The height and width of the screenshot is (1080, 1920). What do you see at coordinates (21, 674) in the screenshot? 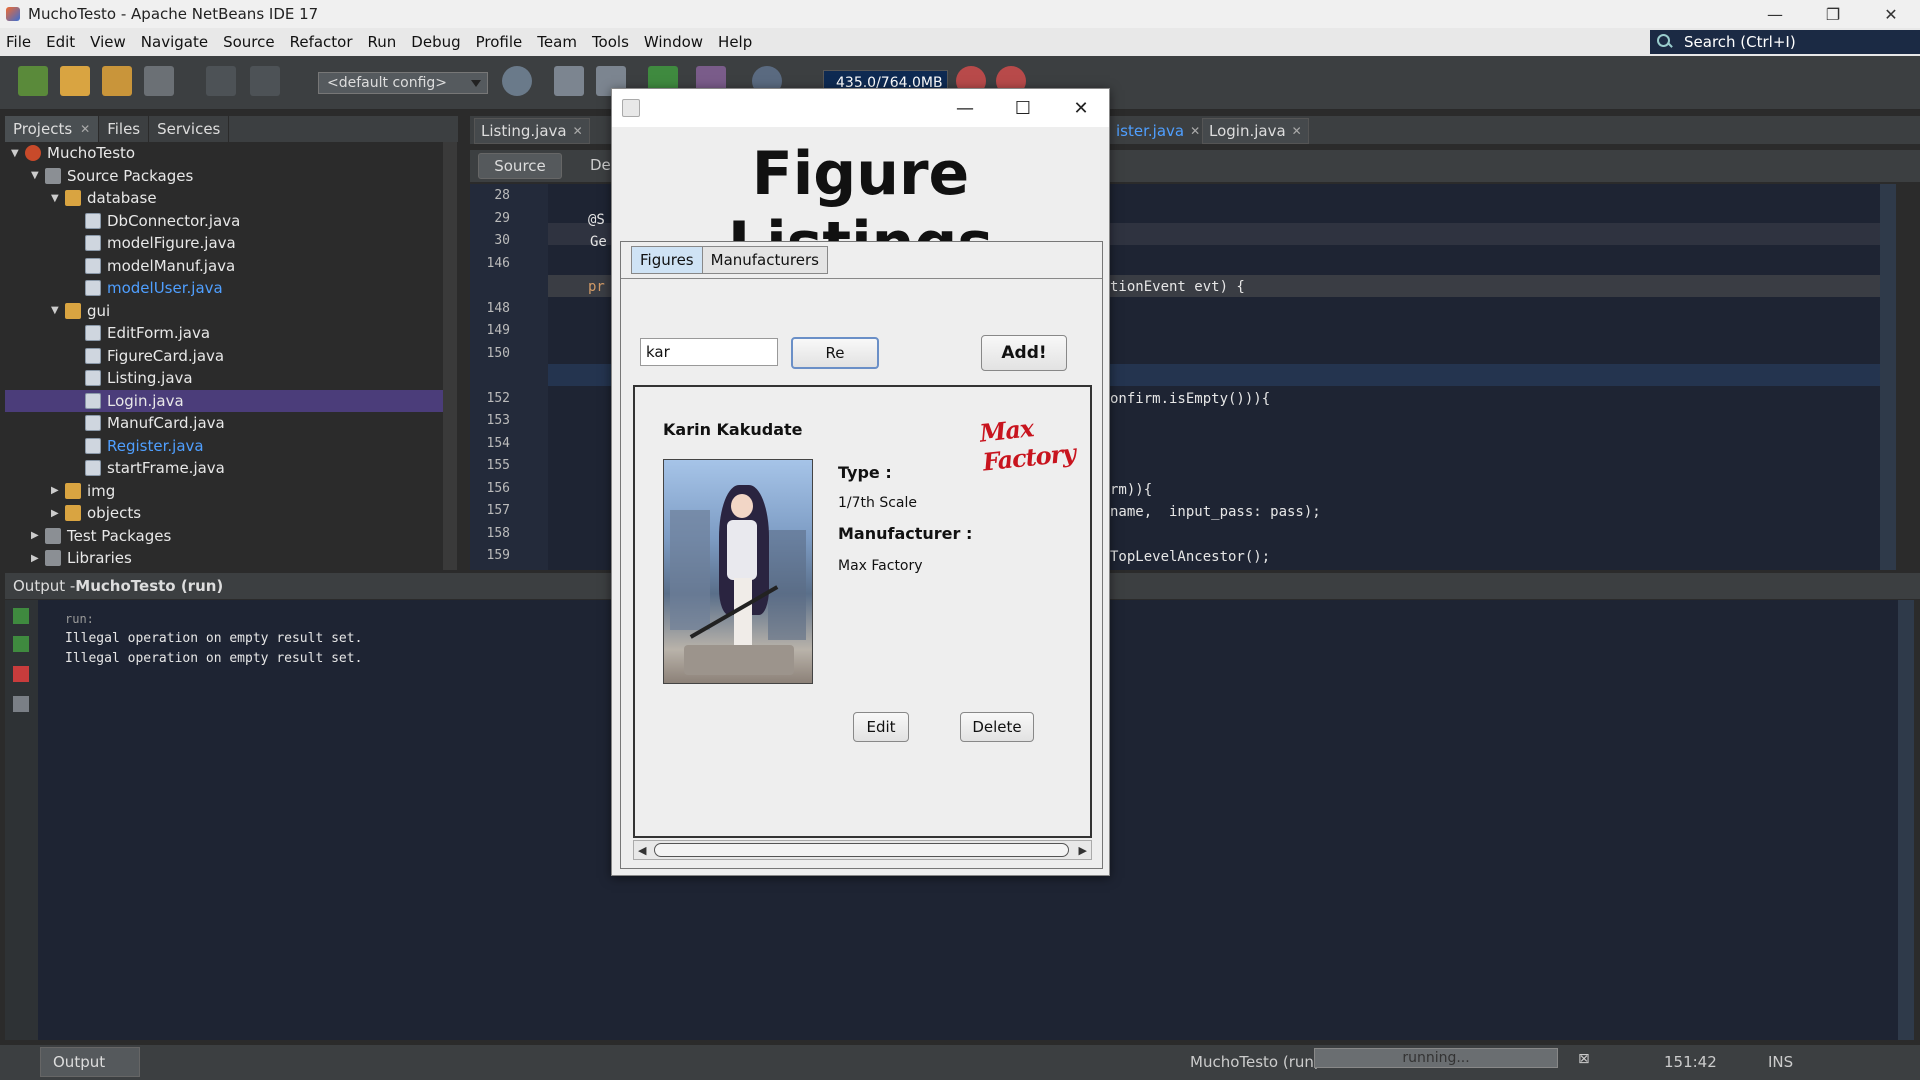
I see `stop-icon` at bounding box center [21, 674].